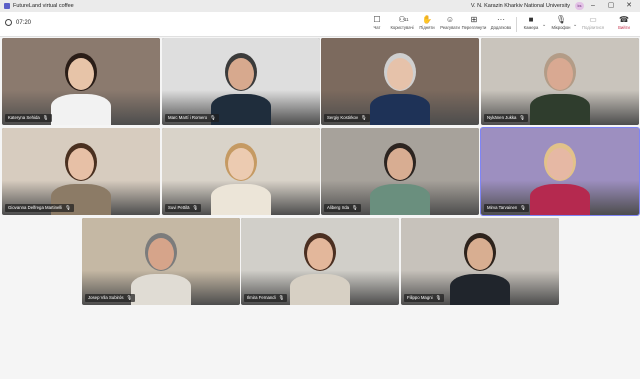 The image size is (640, 379). I want to click on close-window-button: ✕, so click(629, 6).